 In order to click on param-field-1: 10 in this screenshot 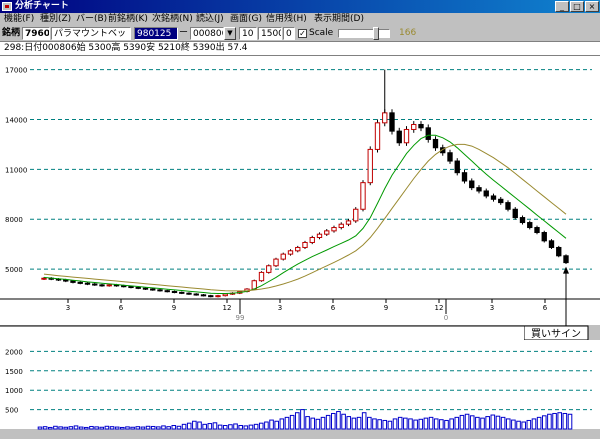, I will do `click(248, 33)`.